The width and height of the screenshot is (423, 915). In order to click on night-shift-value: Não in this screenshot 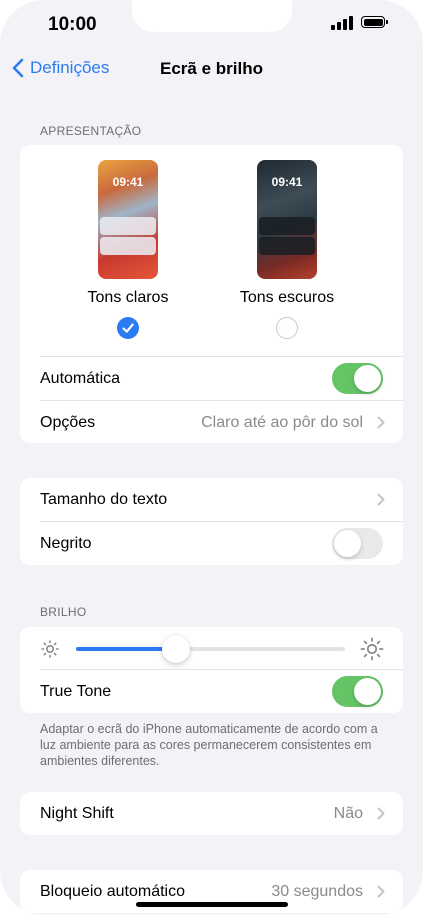, I will do `click(348, 813)`.